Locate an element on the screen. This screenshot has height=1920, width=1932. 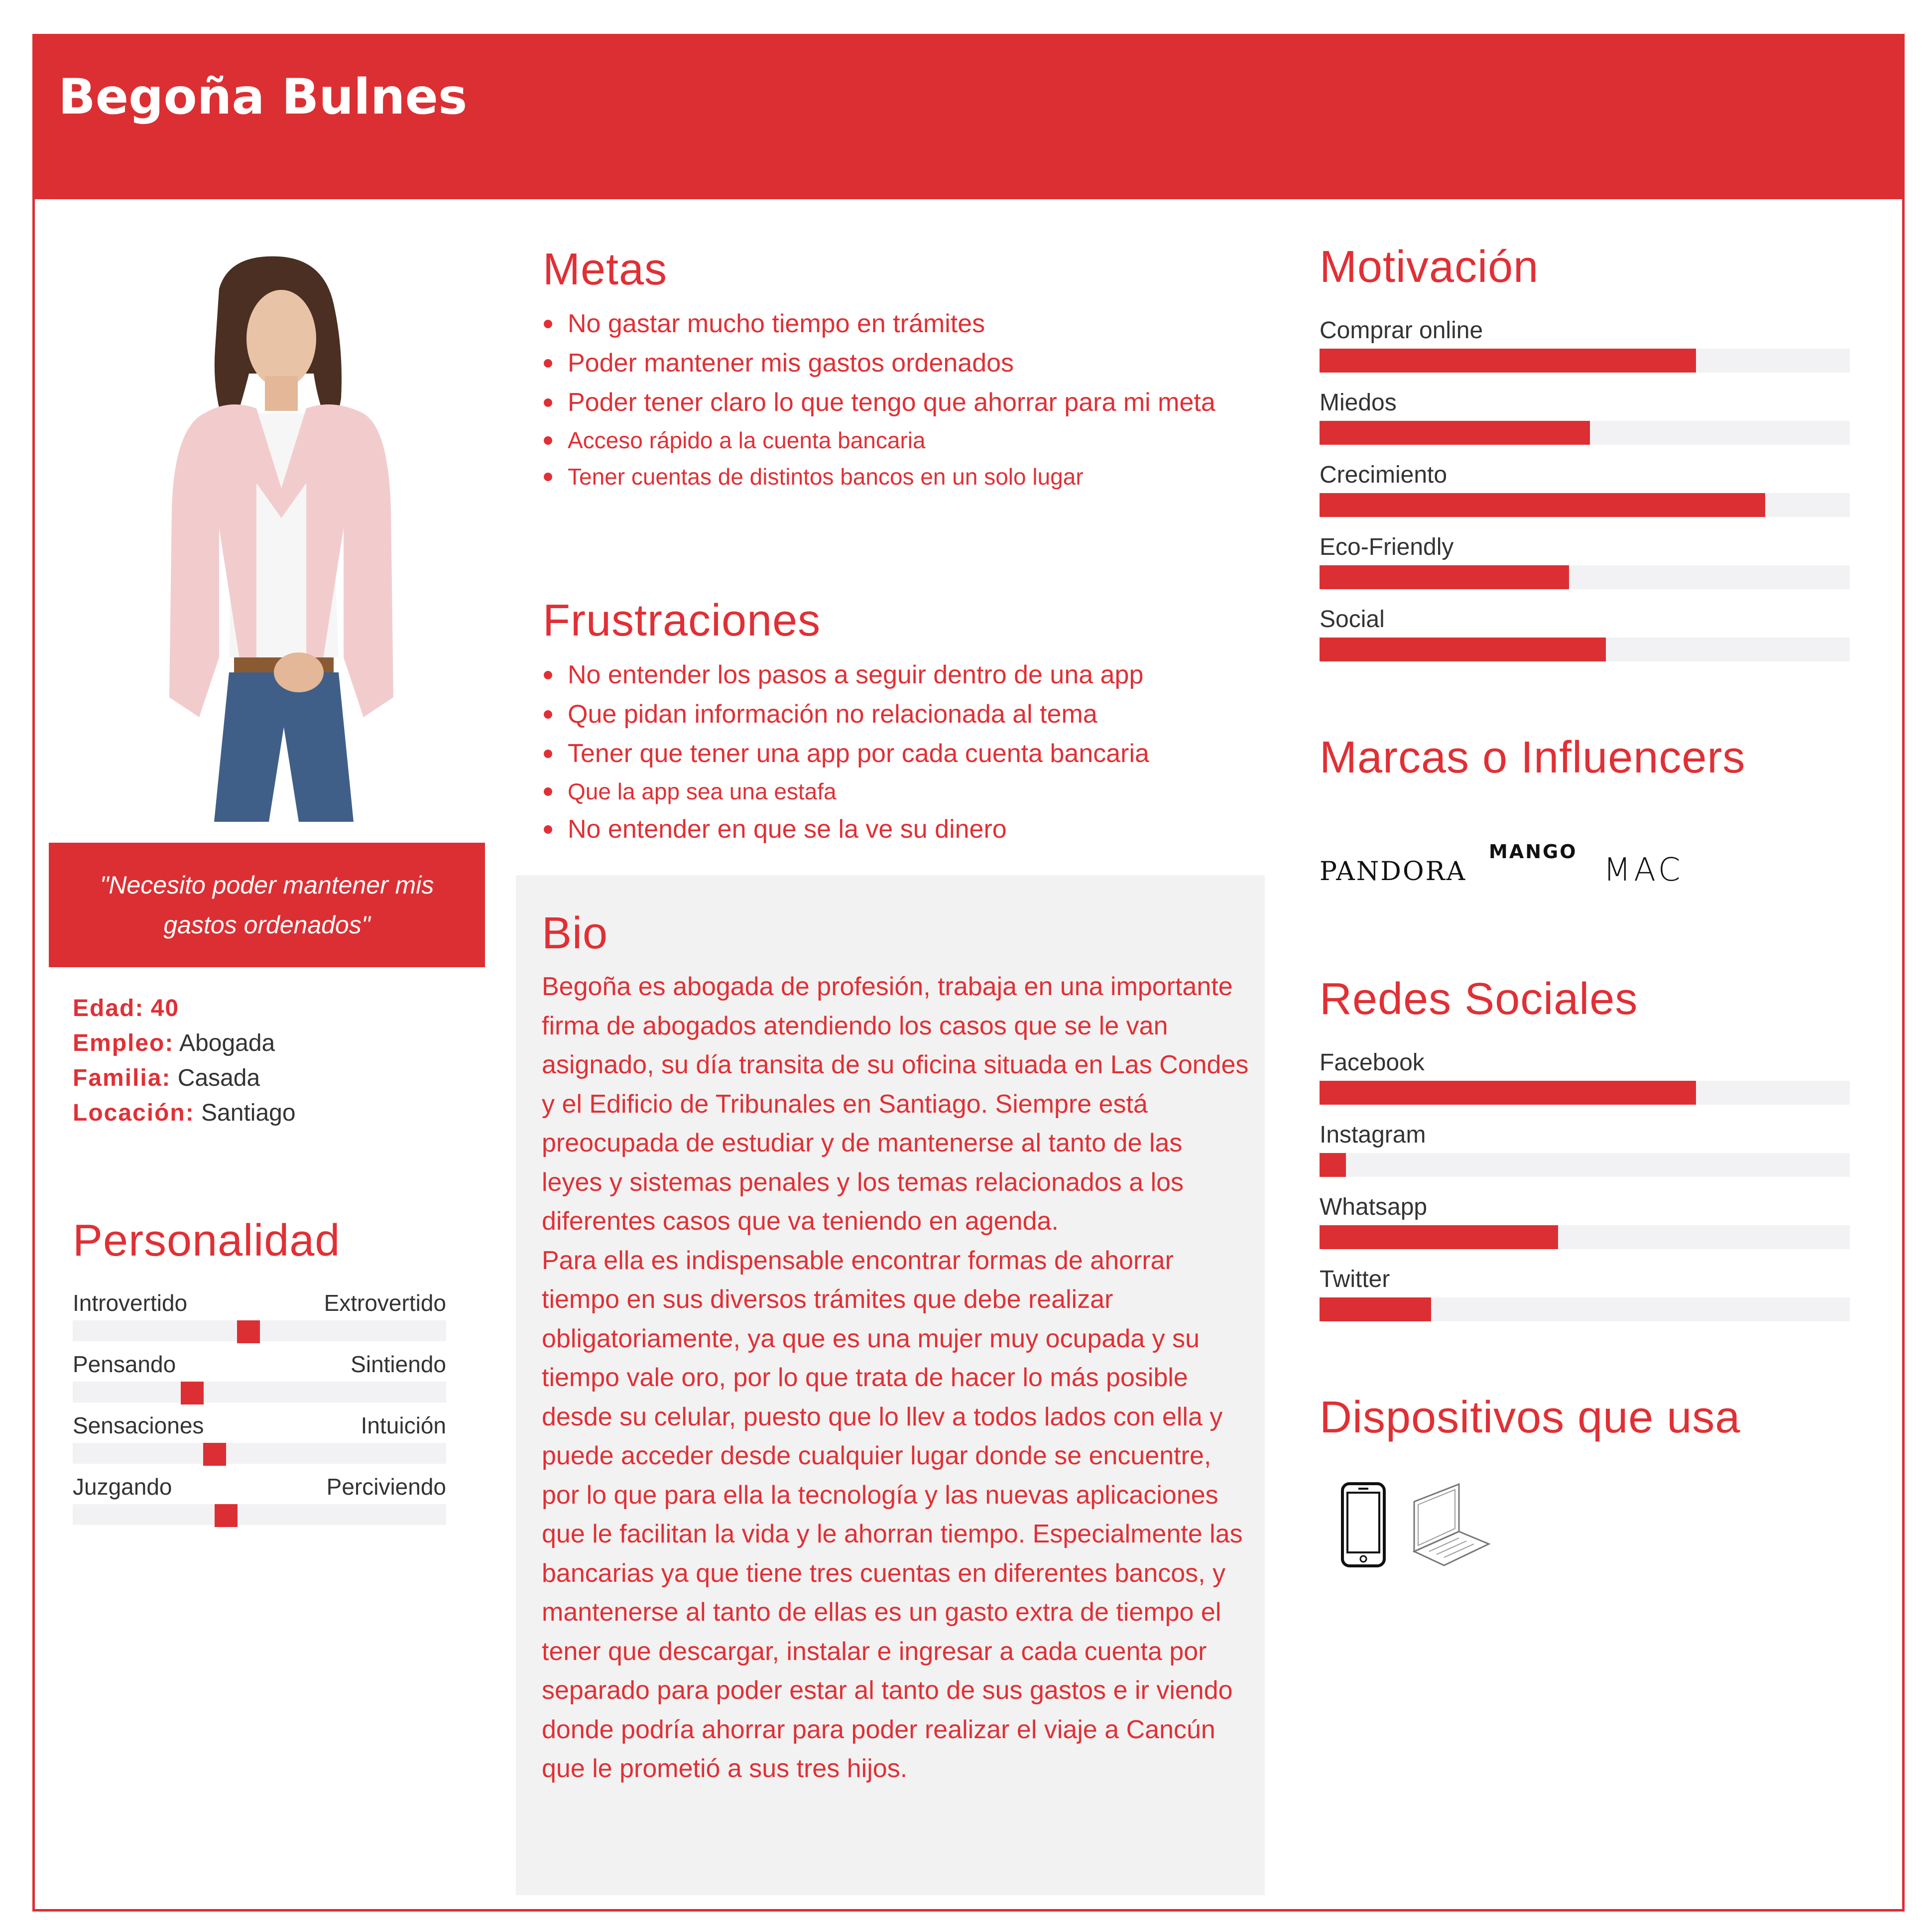
personality-trait: Pensando Sintiendo is located at coordinates (259, 1377).